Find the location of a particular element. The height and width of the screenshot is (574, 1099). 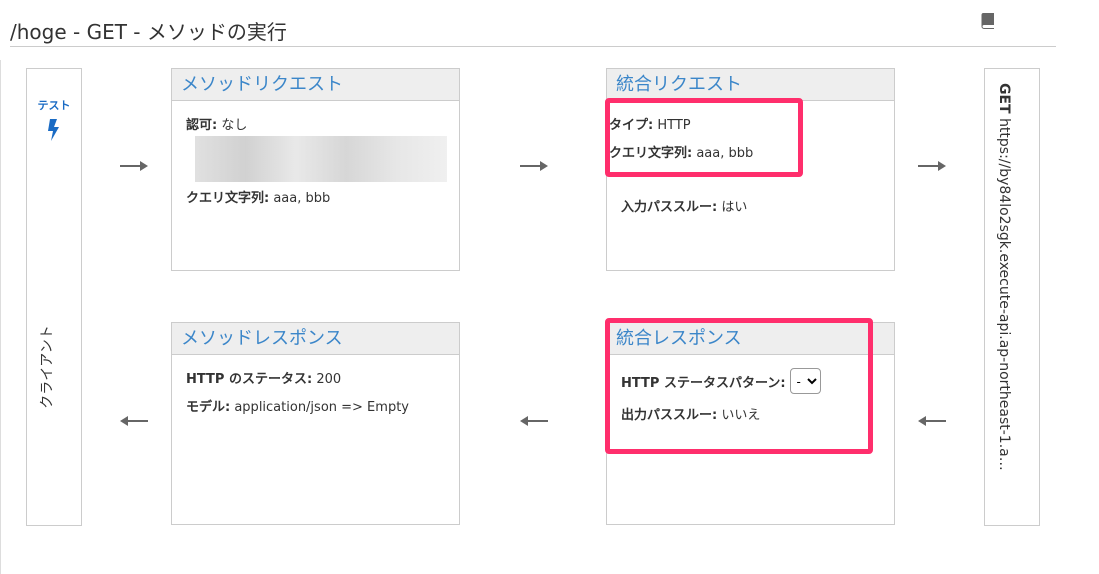

title-divider is located at coordinates (533, 46).